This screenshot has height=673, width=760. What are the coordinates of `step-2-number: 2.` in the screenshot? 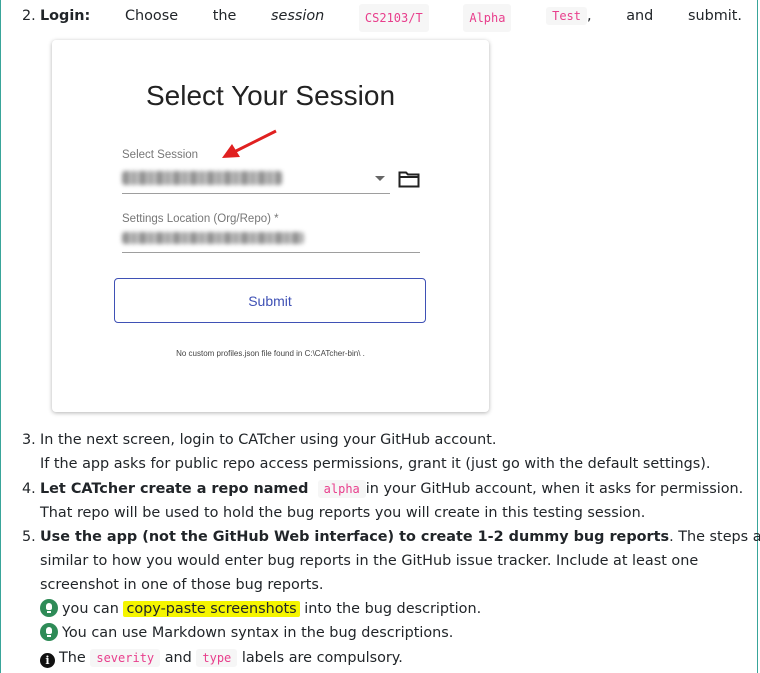 It's located at (29, 16).